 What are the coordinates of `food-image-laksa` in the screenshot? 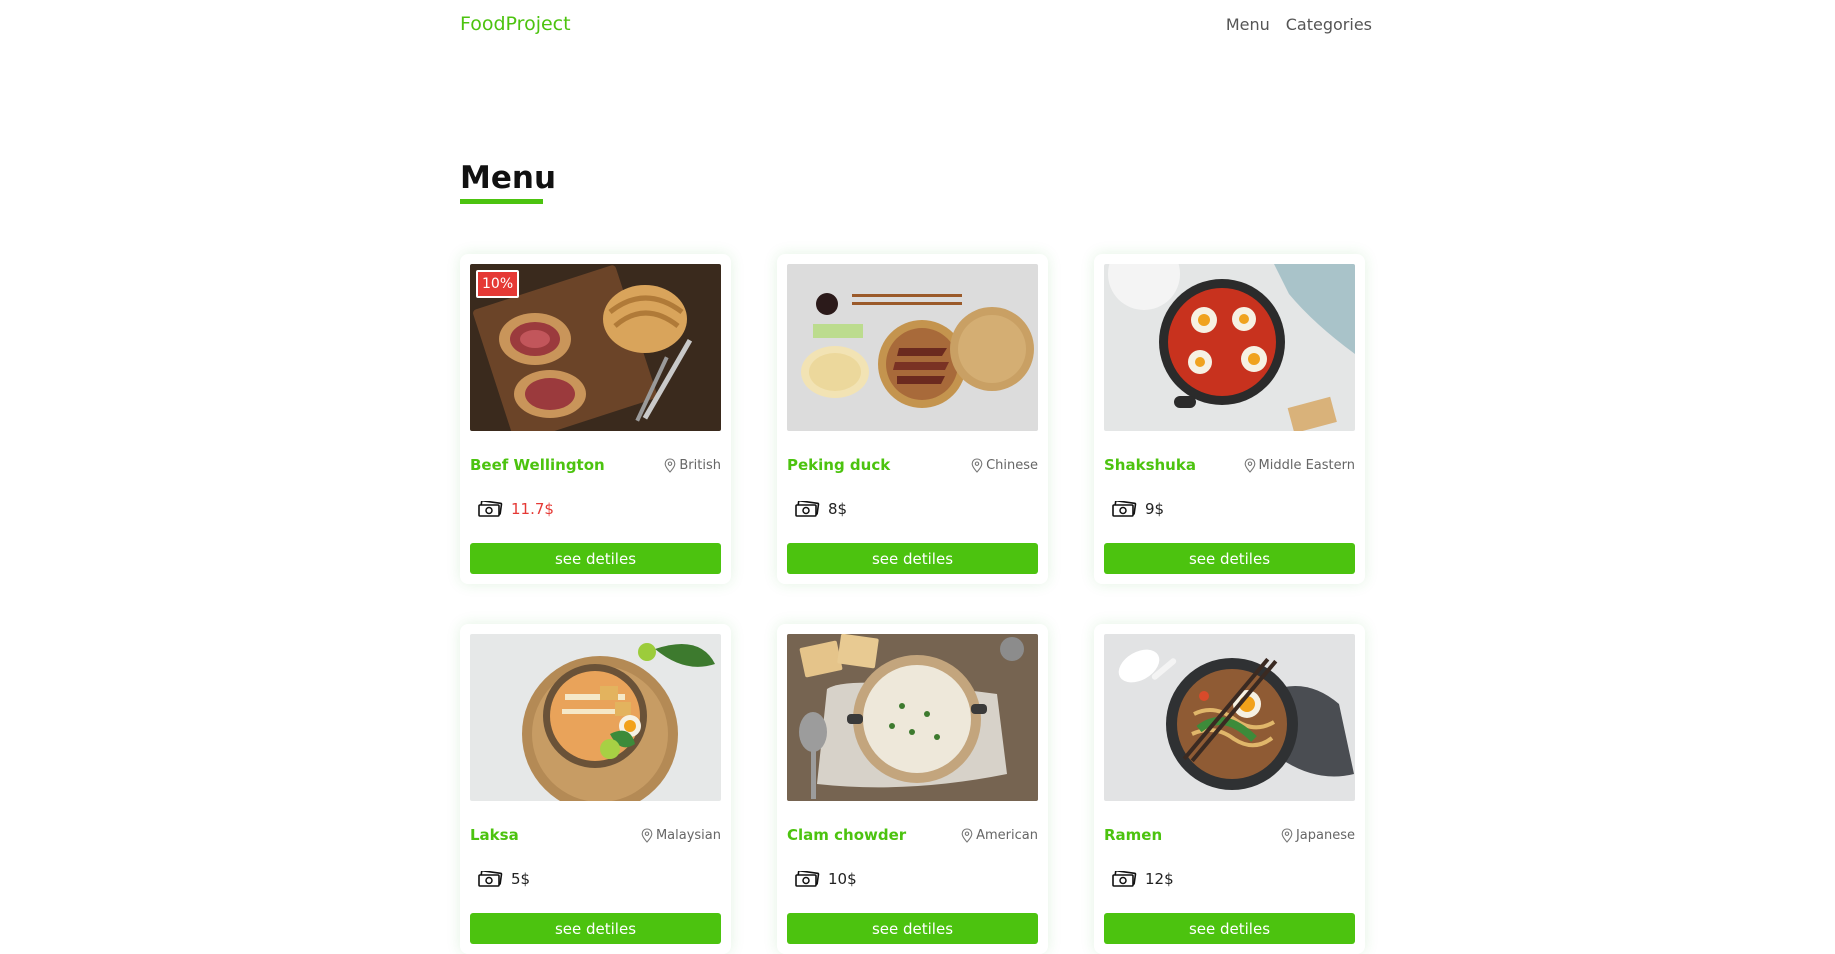 It's located at (595, 717).